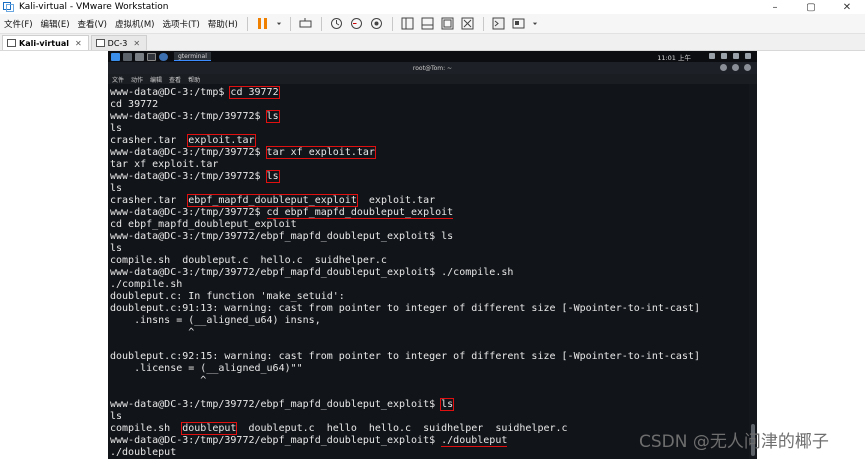 The width and height of the screenshot is (865, 459). Describe the element at coordinates (736, 56) in the screenshot. I see `lock-icon` at that location.